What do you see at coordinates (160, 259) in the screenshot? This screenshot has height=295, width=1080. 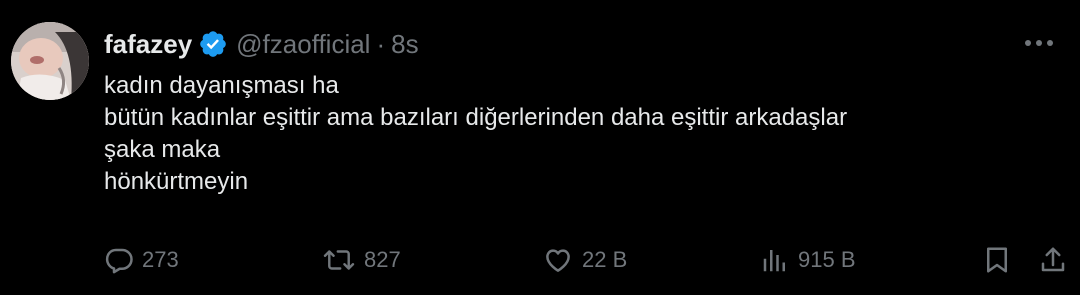 I see `reply-count: 273` at bounding box center [160, 259].